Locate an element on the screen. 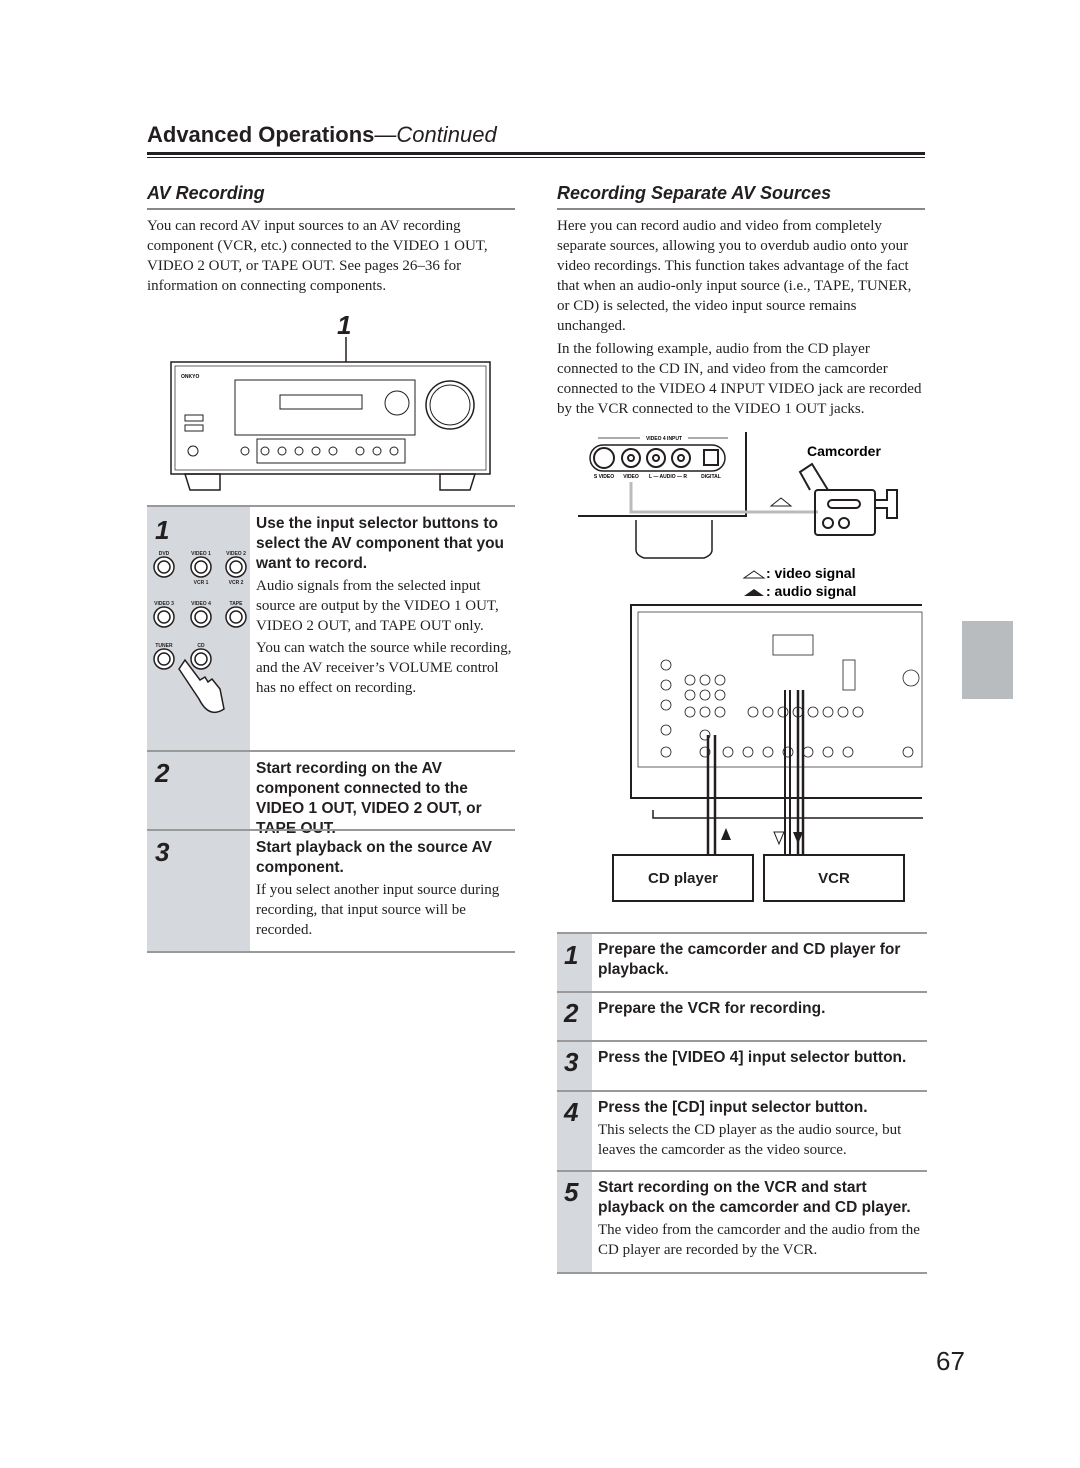 The width and height of the screenshot is (1080, 1468). step-heading: Press the [CD] input selector button. is located at coordinates (733, 1107).